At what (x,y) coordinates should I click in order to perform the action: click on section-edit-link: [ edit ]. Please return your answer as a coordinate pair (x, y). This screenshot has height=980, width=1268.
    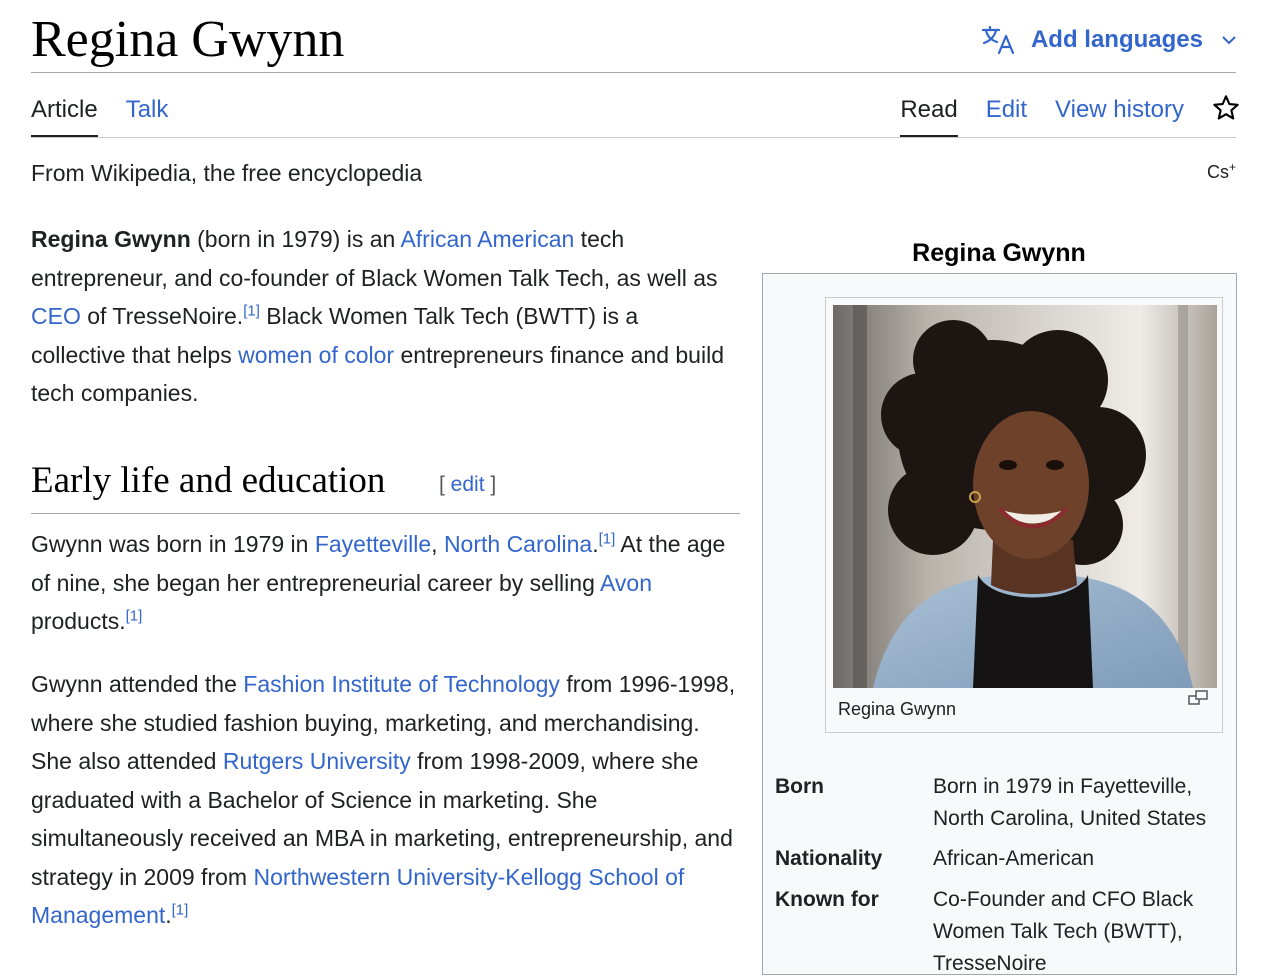
    Looking at the image, I should click on (467, 485).